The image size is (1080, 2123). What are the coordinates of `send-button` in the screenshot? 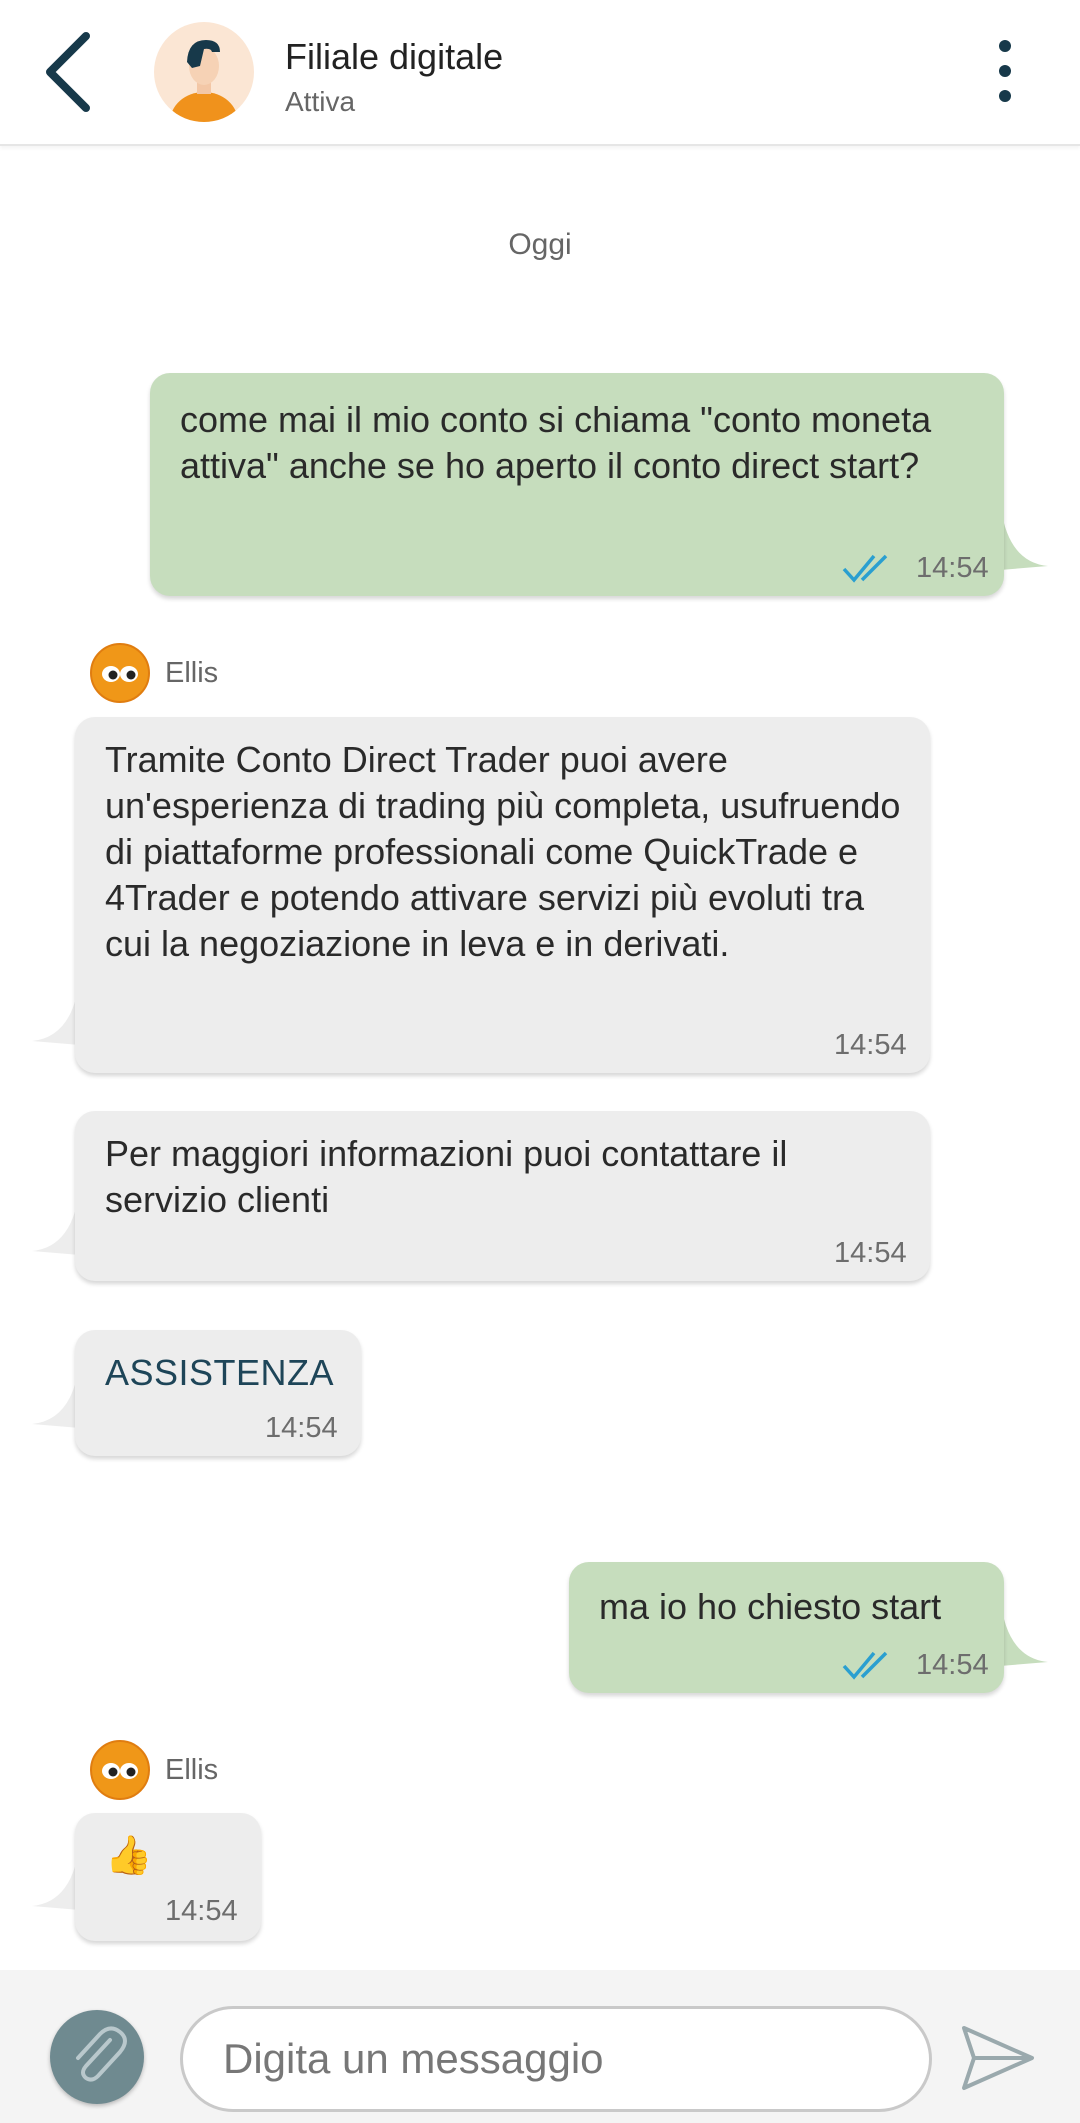 It's located at (998, 2058).